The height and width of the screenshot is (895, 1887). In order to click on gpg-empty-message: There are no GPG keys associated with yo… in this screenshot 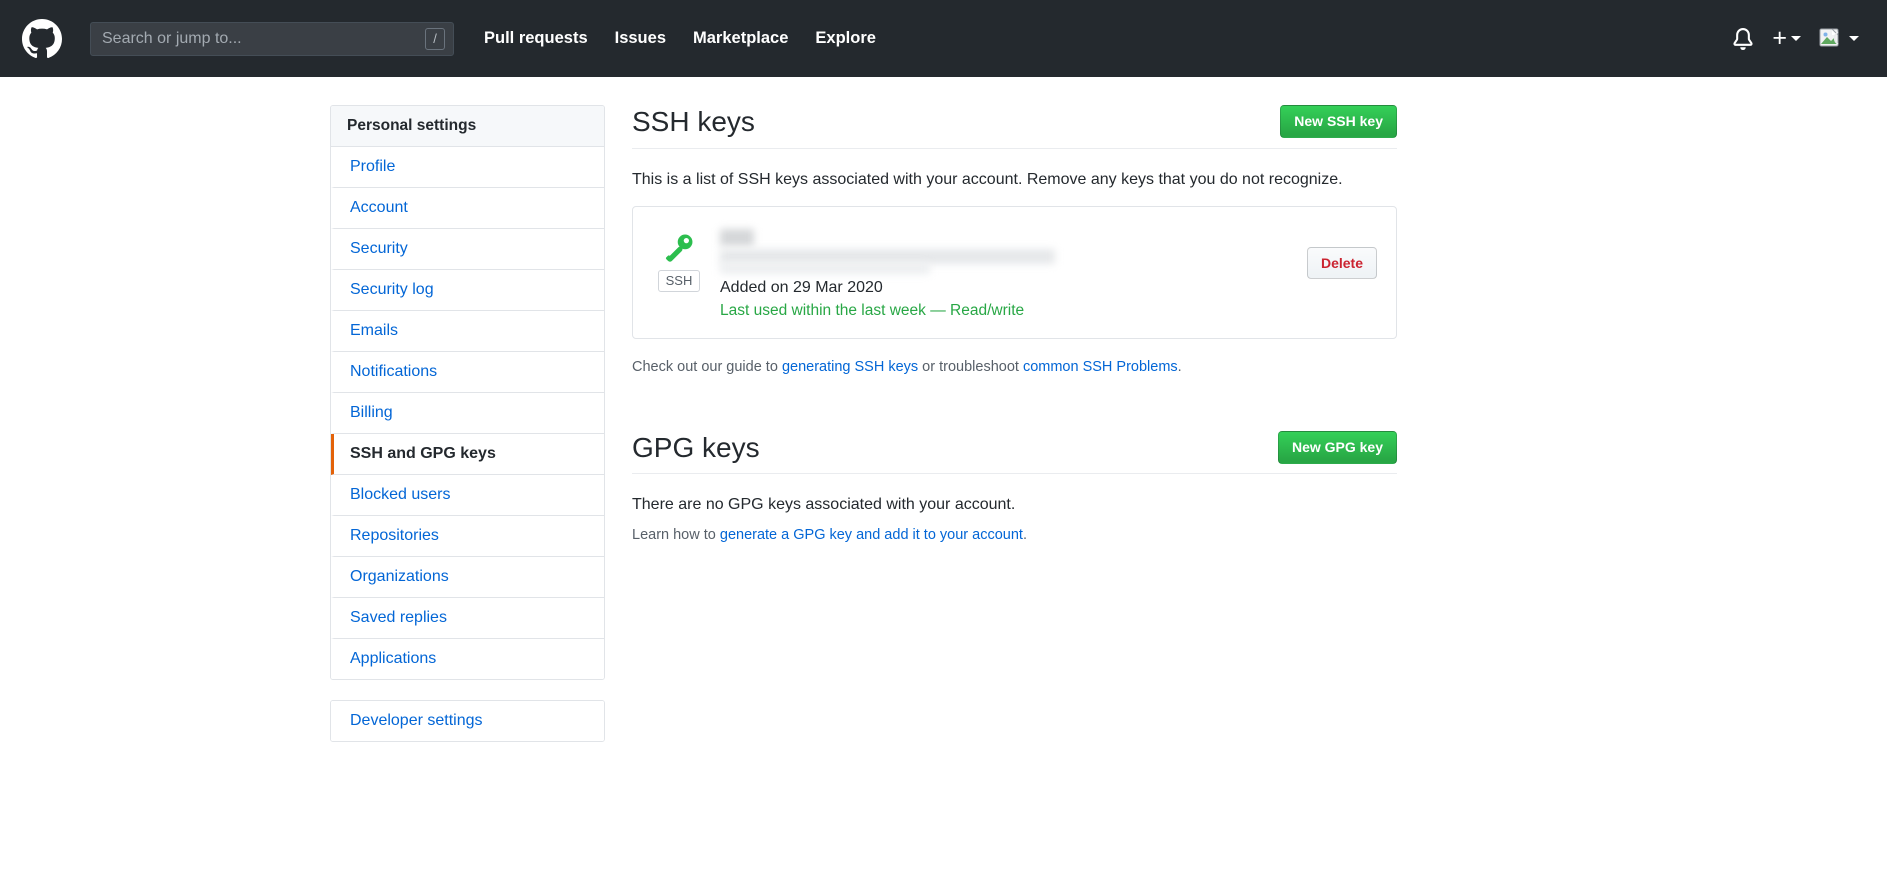, I will do `click(824, 505)`.